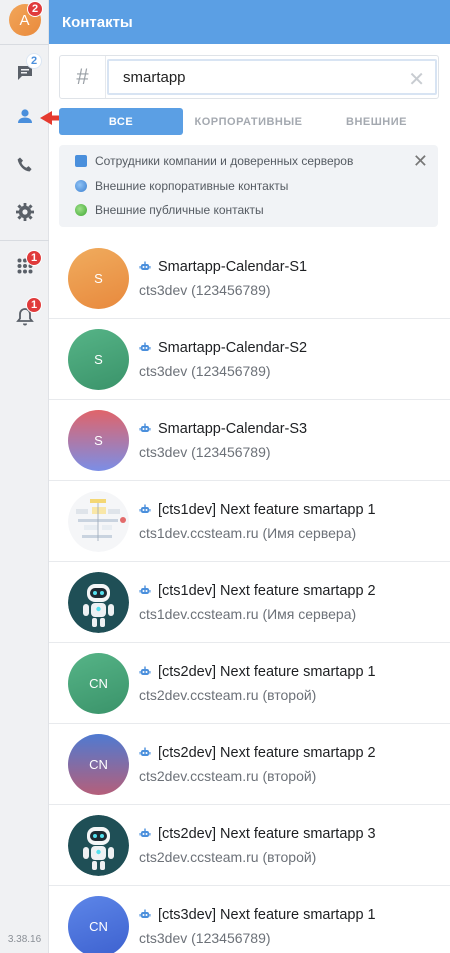 The image size is (450, 953). Describe the element at coordinates (420, 161) in the screenshot. I see `close-icon: ✕` at that location.